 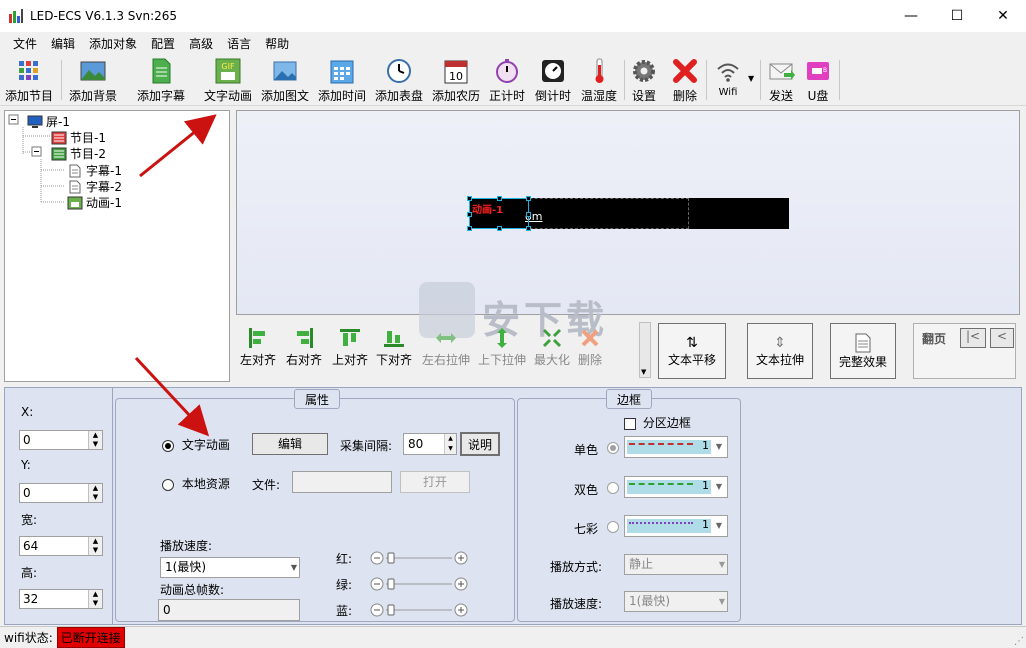 What do you see at coordinates (728, 80) in the screenshot?
I see `wifi-button: Wifi` at bounding box center [728, 80].